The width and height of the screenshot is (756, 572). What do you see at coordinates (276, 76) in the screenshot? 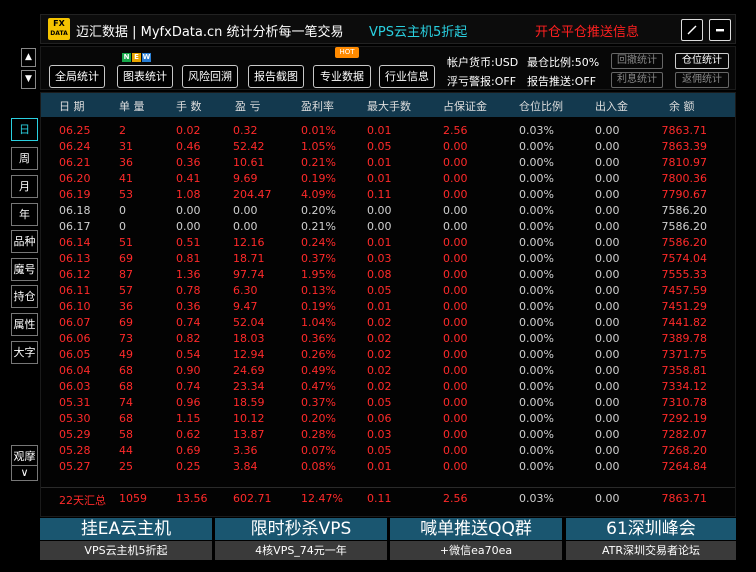
I see `report-screenshot-button: 报告截图` at bounding box center [276, 76].